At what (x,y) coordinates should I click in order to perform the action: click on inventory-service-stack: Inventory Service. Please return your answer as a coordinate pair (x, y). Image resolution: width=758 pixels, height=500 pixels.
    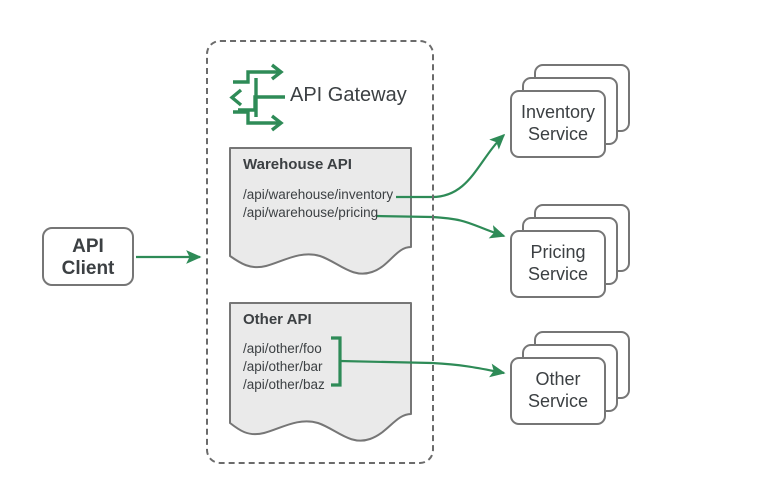
    Looking at the image, I should click on (580, 113).